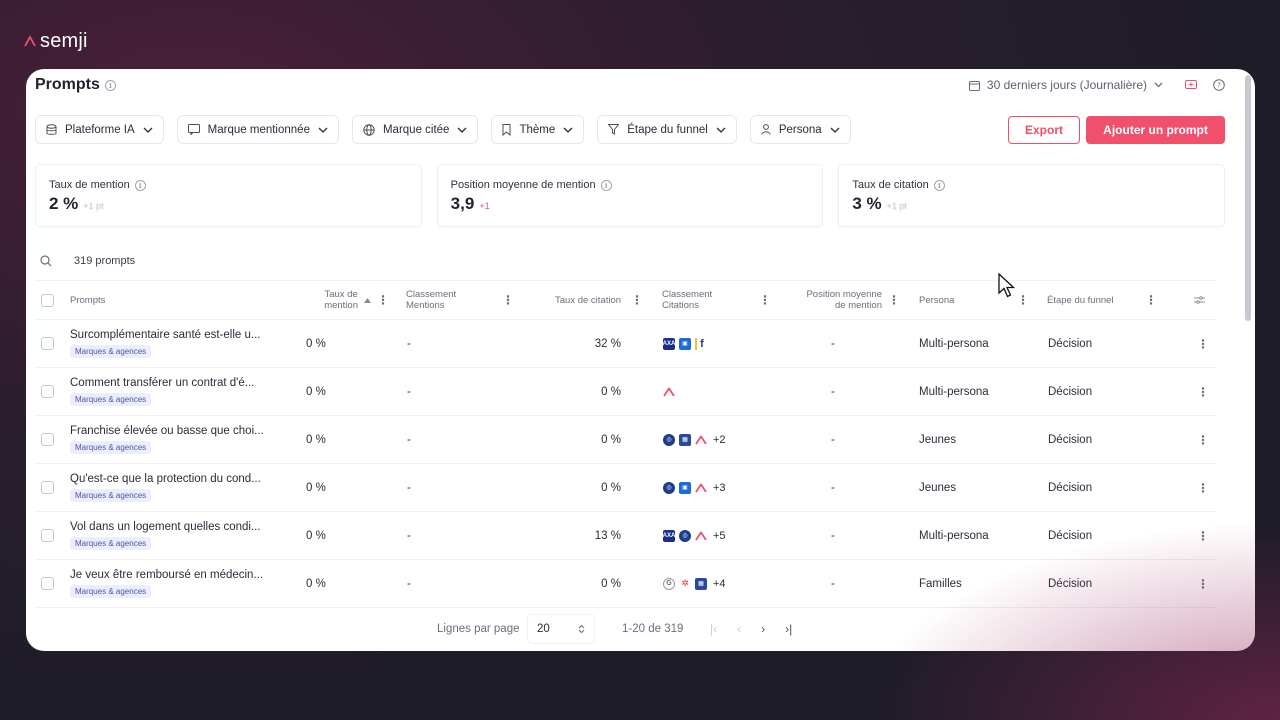 Image resolution: width=1280 pixels, height=720 pixels. What do you see at coordinates (460, 300) in the screenshot?
I see `column-header-classement-mentions: Classement Mentions ⋮` at bounding box center [460, 300].